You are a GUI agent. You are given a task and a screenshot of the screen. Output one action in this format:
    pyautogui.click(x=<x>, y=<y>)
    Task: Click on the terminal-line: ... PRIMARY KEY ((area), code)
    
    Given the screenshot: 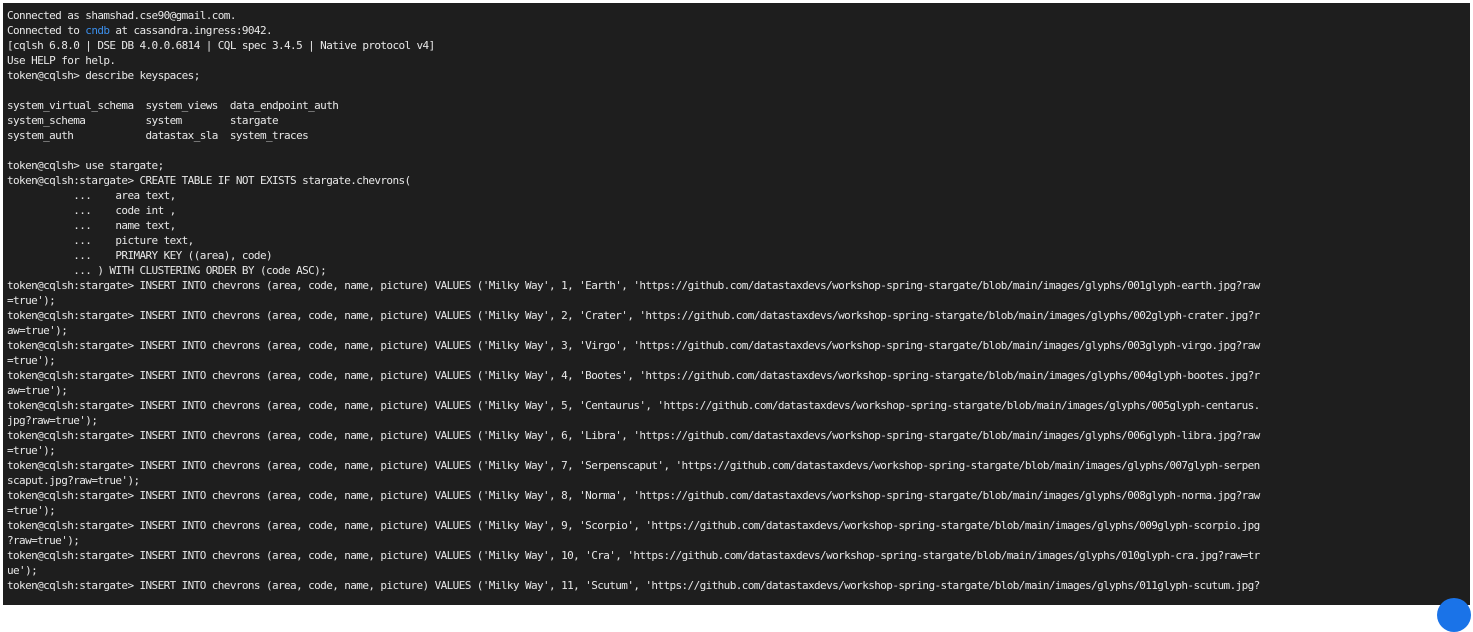 What is the action you would take?
    pyautogui.click(x=139, y=255)
    